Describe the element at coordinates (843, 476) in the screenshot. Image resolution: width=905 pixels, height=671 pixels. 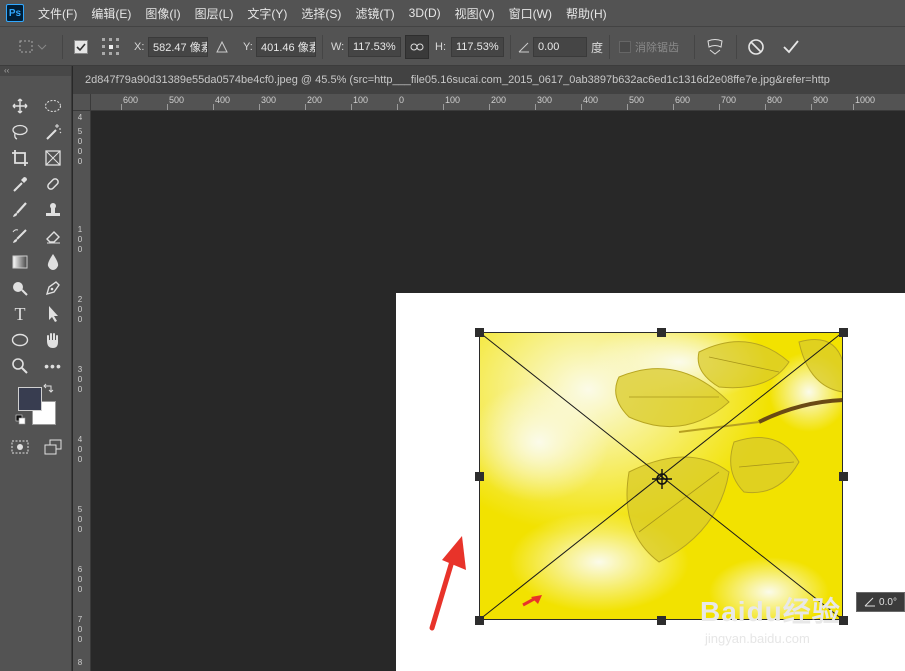
I see `handle-middle-right` at that location.